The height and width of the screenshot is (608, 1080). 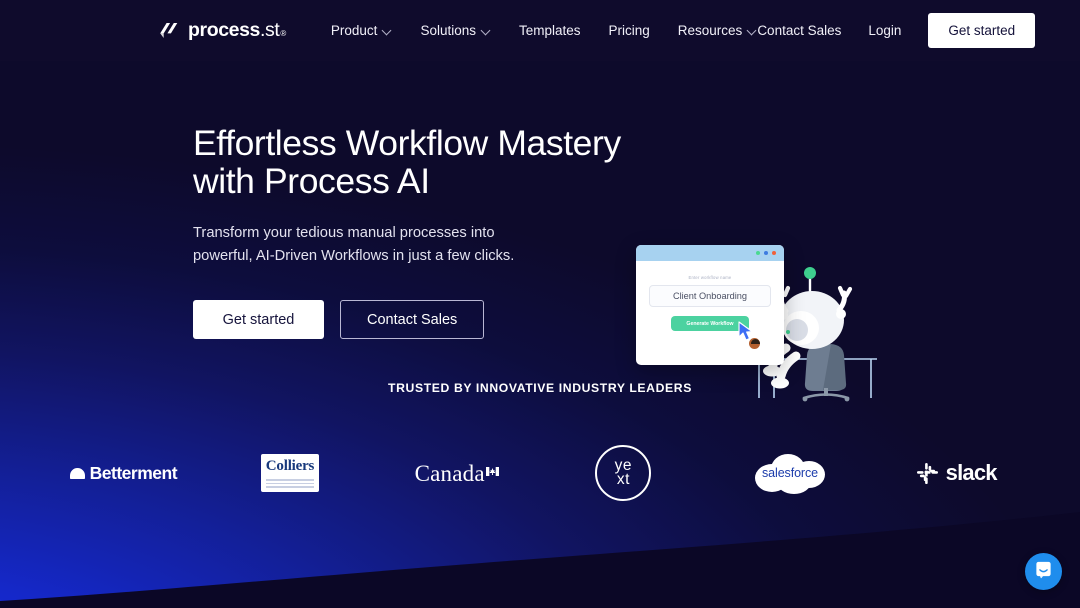 I want to click on user-avatar-icon, so click(x=754, y=343).